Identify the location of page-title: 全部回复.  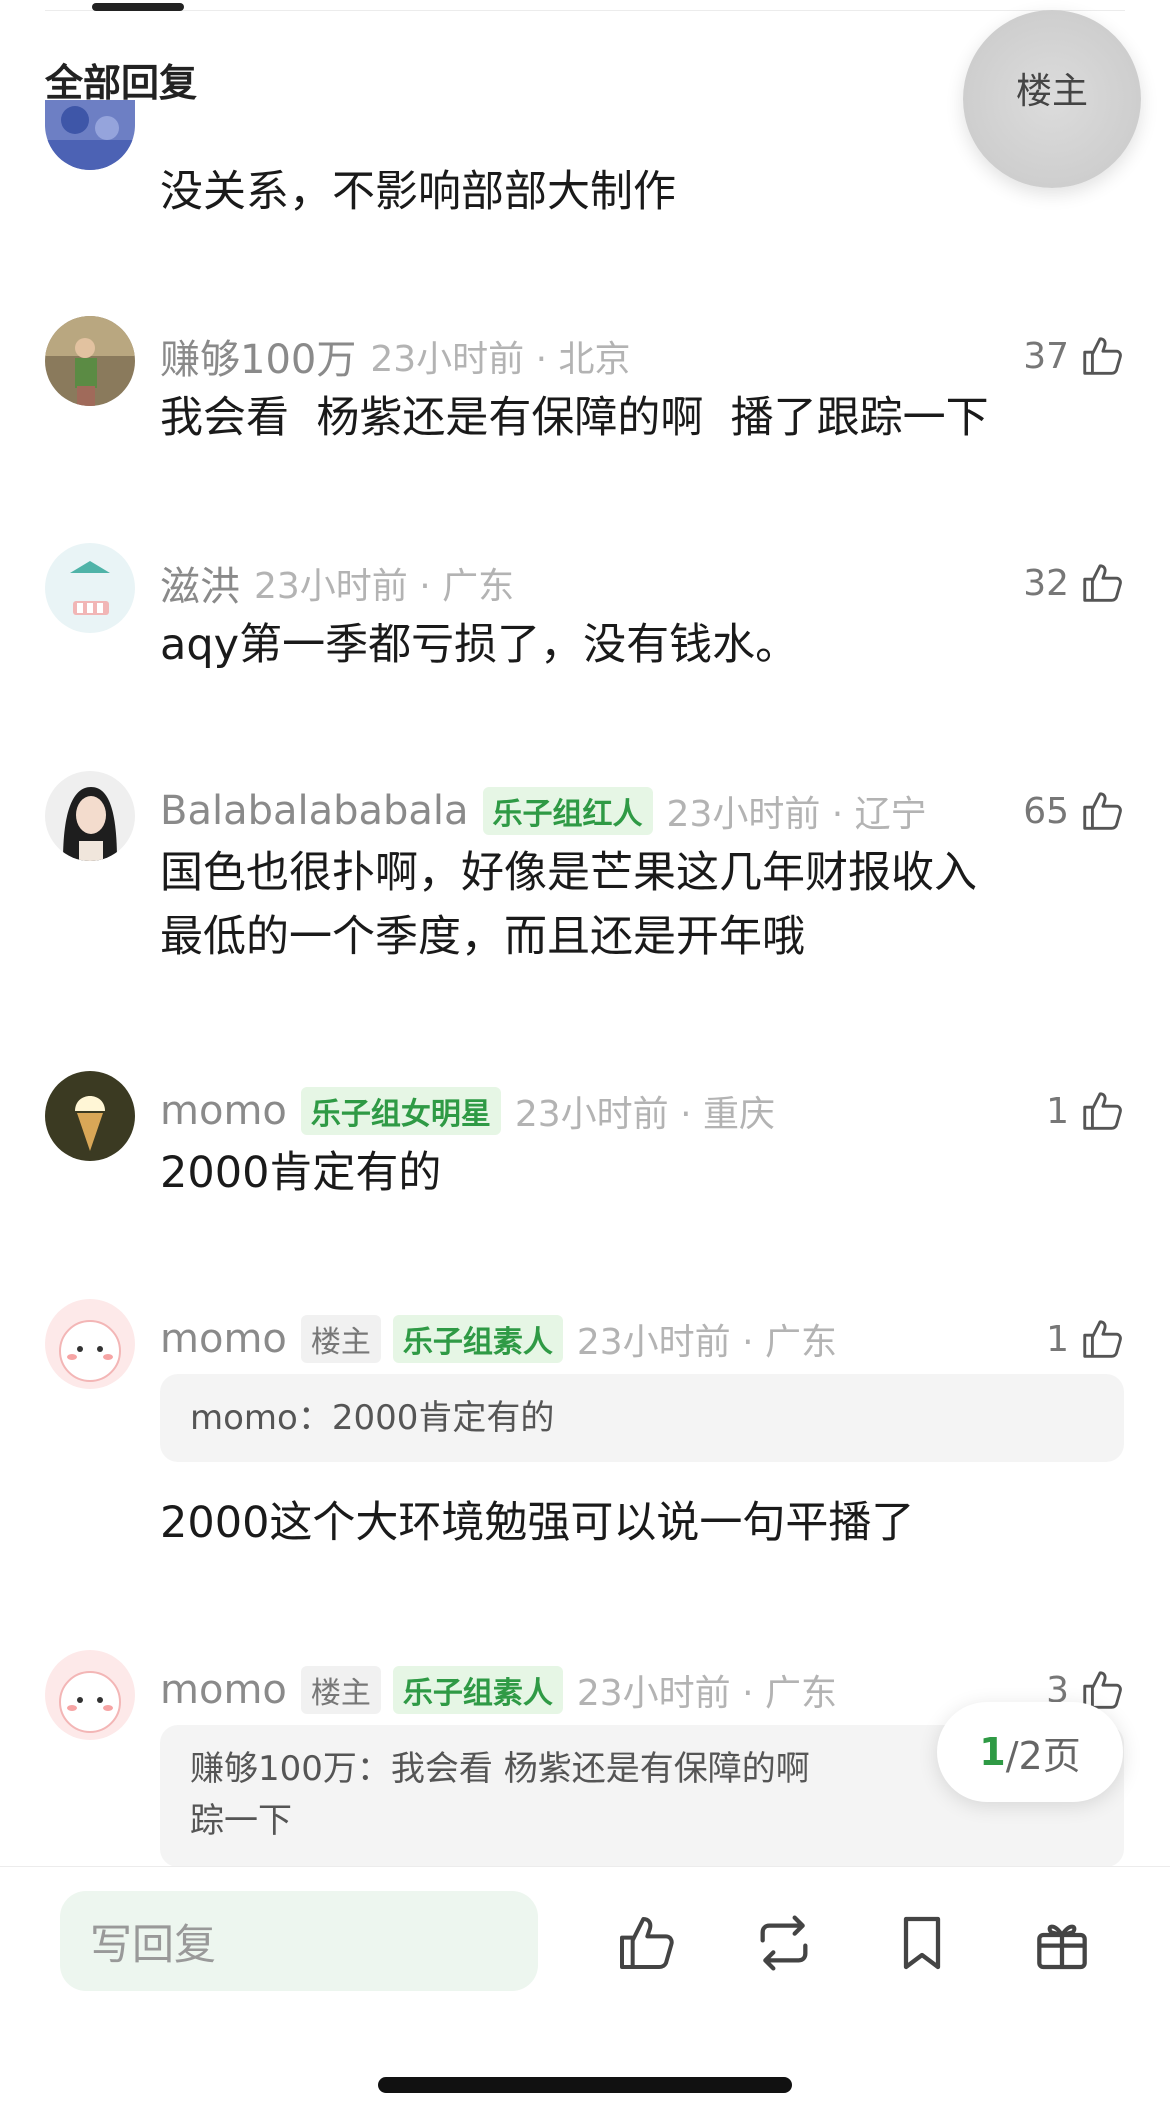
(121, 83).